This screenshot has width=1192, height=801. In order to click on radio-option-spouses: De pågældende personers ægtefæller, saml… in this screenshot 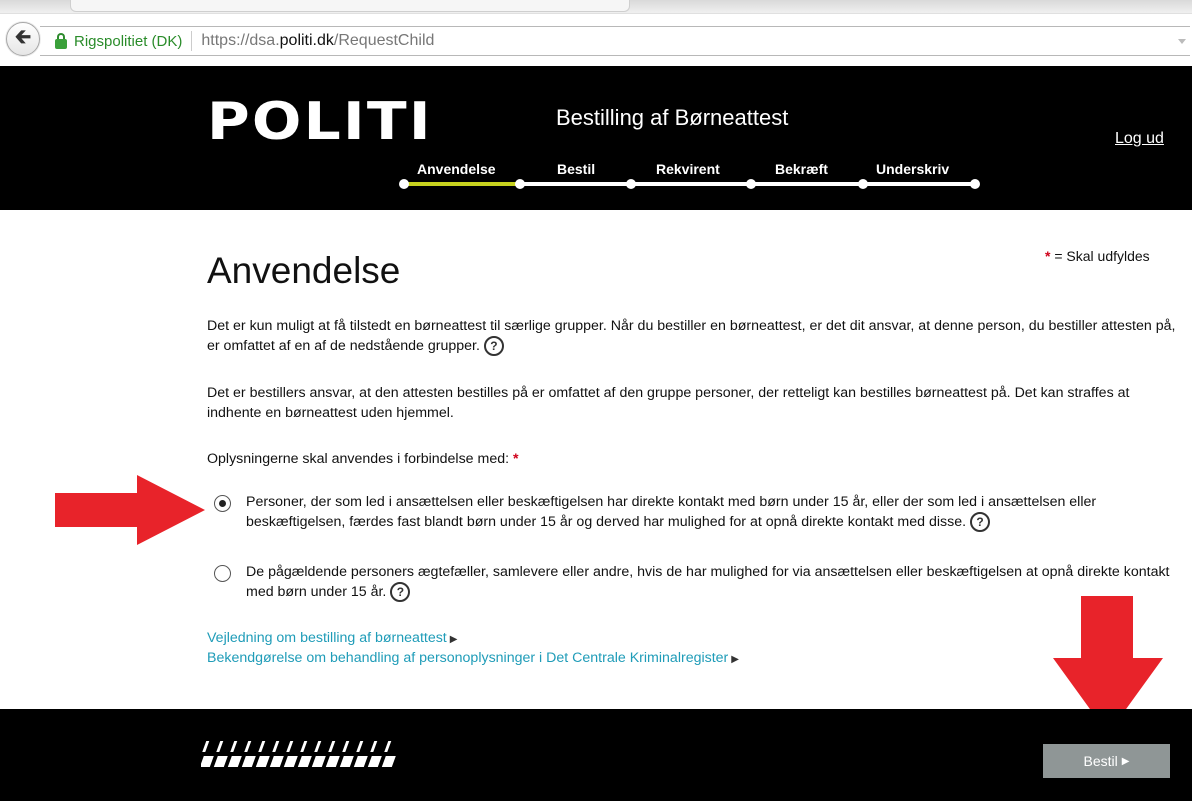, I will do `click(697, 582)`.